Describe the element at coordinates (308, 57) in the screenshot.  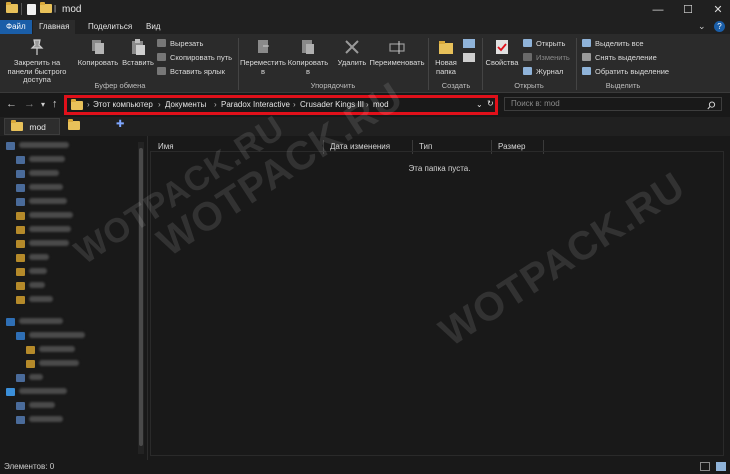
I see `copy-to-button: Копировать в` at that location.